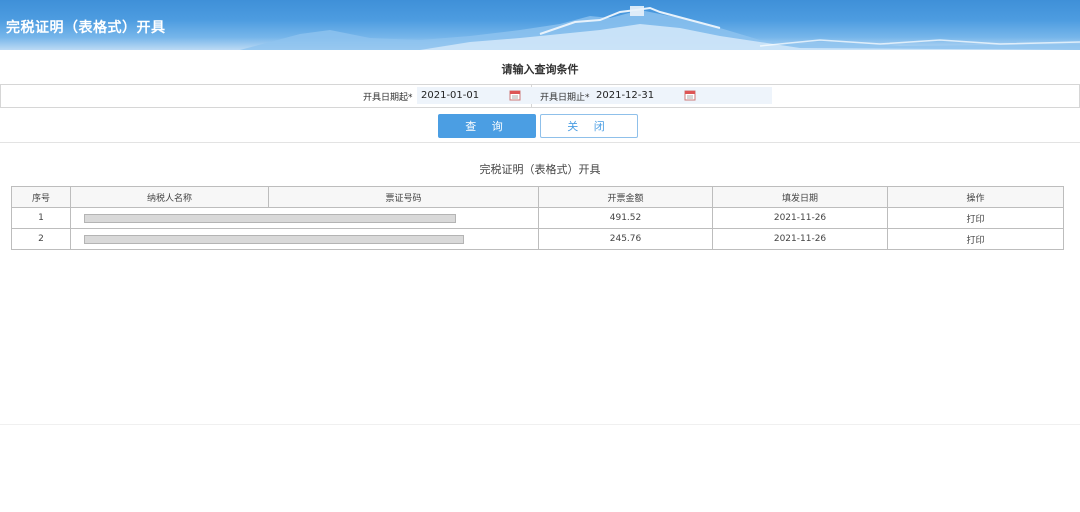 The width and height of the screenshot is (1080, 512). What do you see at coordinates (388, 98) in the screenshot?
I see `start-date-label: 开具日期起*` at bounding box center [388, 98].